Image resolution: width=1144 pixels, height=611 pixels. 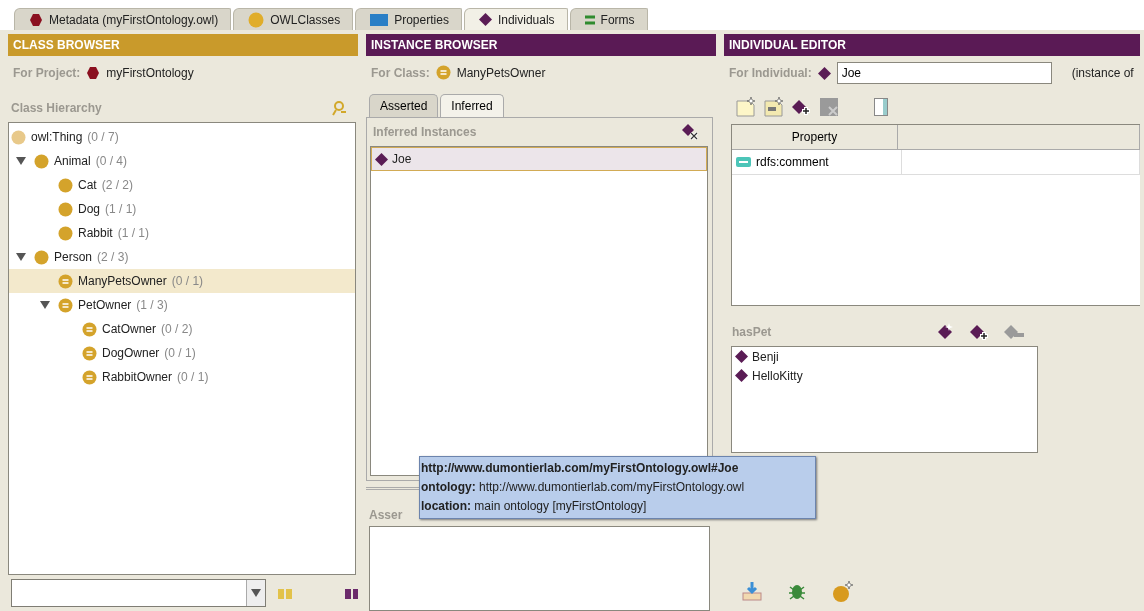 I want to click on tree-item: CatOwner (0 / 2), so click(x=182, y=329).